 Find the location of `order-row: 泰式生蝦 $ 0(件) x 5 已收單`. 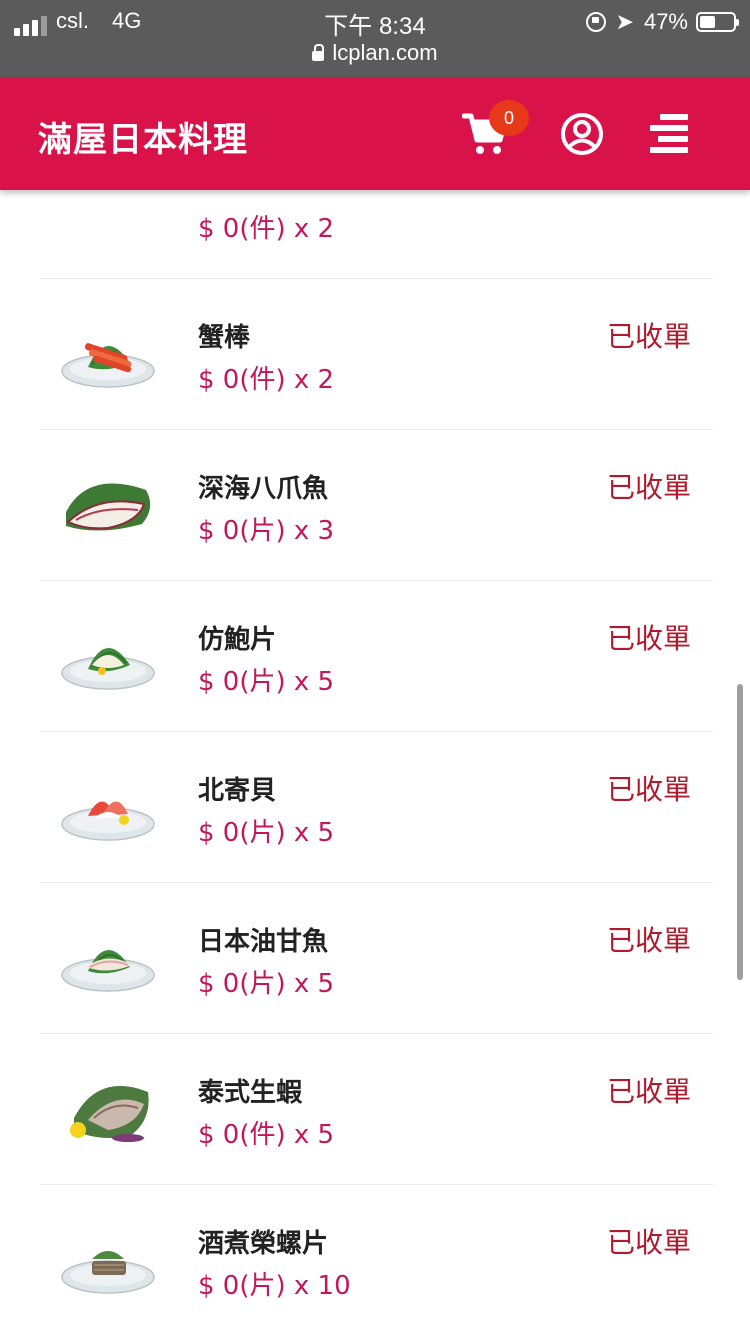

order-row: 泰式生蝦 $ 0(件) x 5 已收單 is located at coordinates (376, 1109).